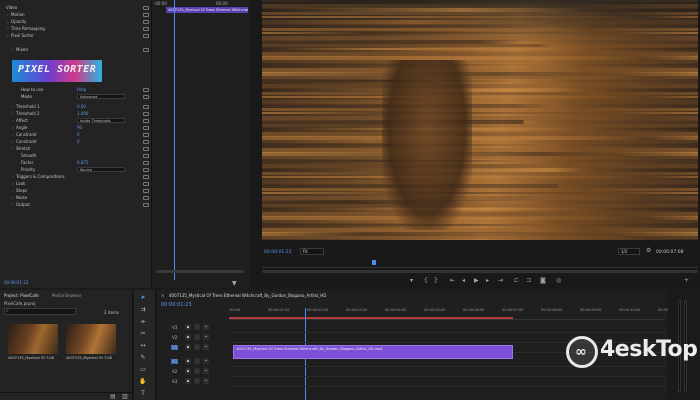 The image size is (700, 400). What do you see at coordinates (82, 162) in the screenshot?
I see `fx-value: 0.875` at bounding box center [82, 162].